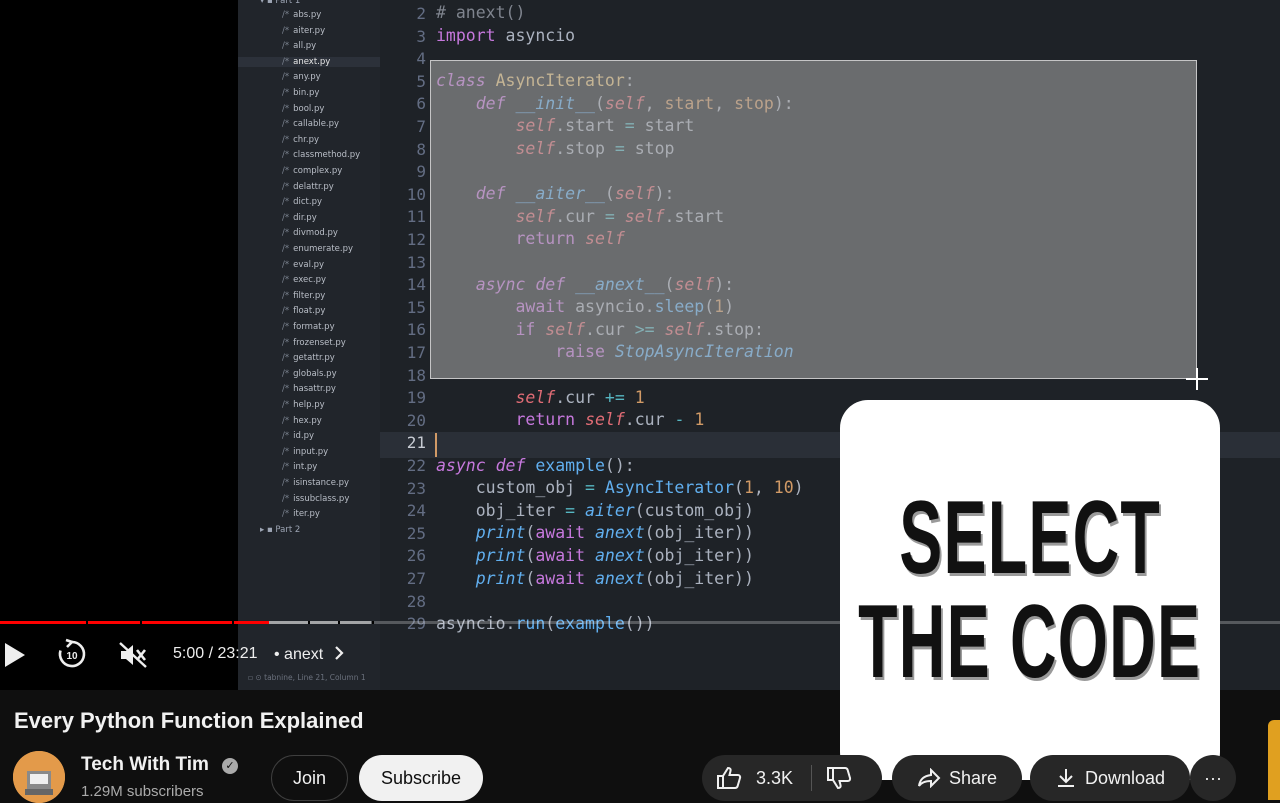 The width and height of the screenshot is (1280, 803). I want to click on file-tree-item: /* enumerate.py, so click(317, 249).